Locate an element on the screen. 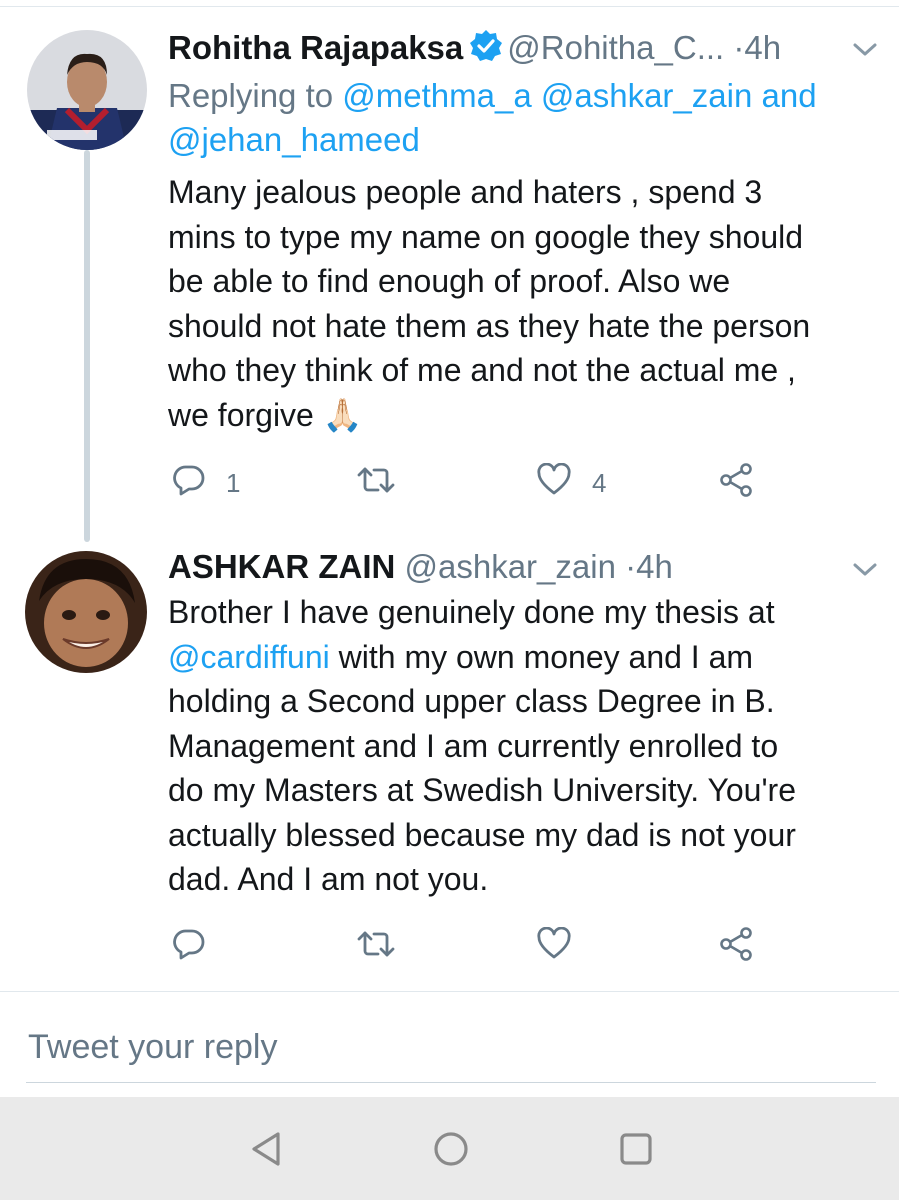 The width and height of the screenshot is (899, 1200). tweet-text-fragment: with my own money and I am is located at coordinates (541, 656).